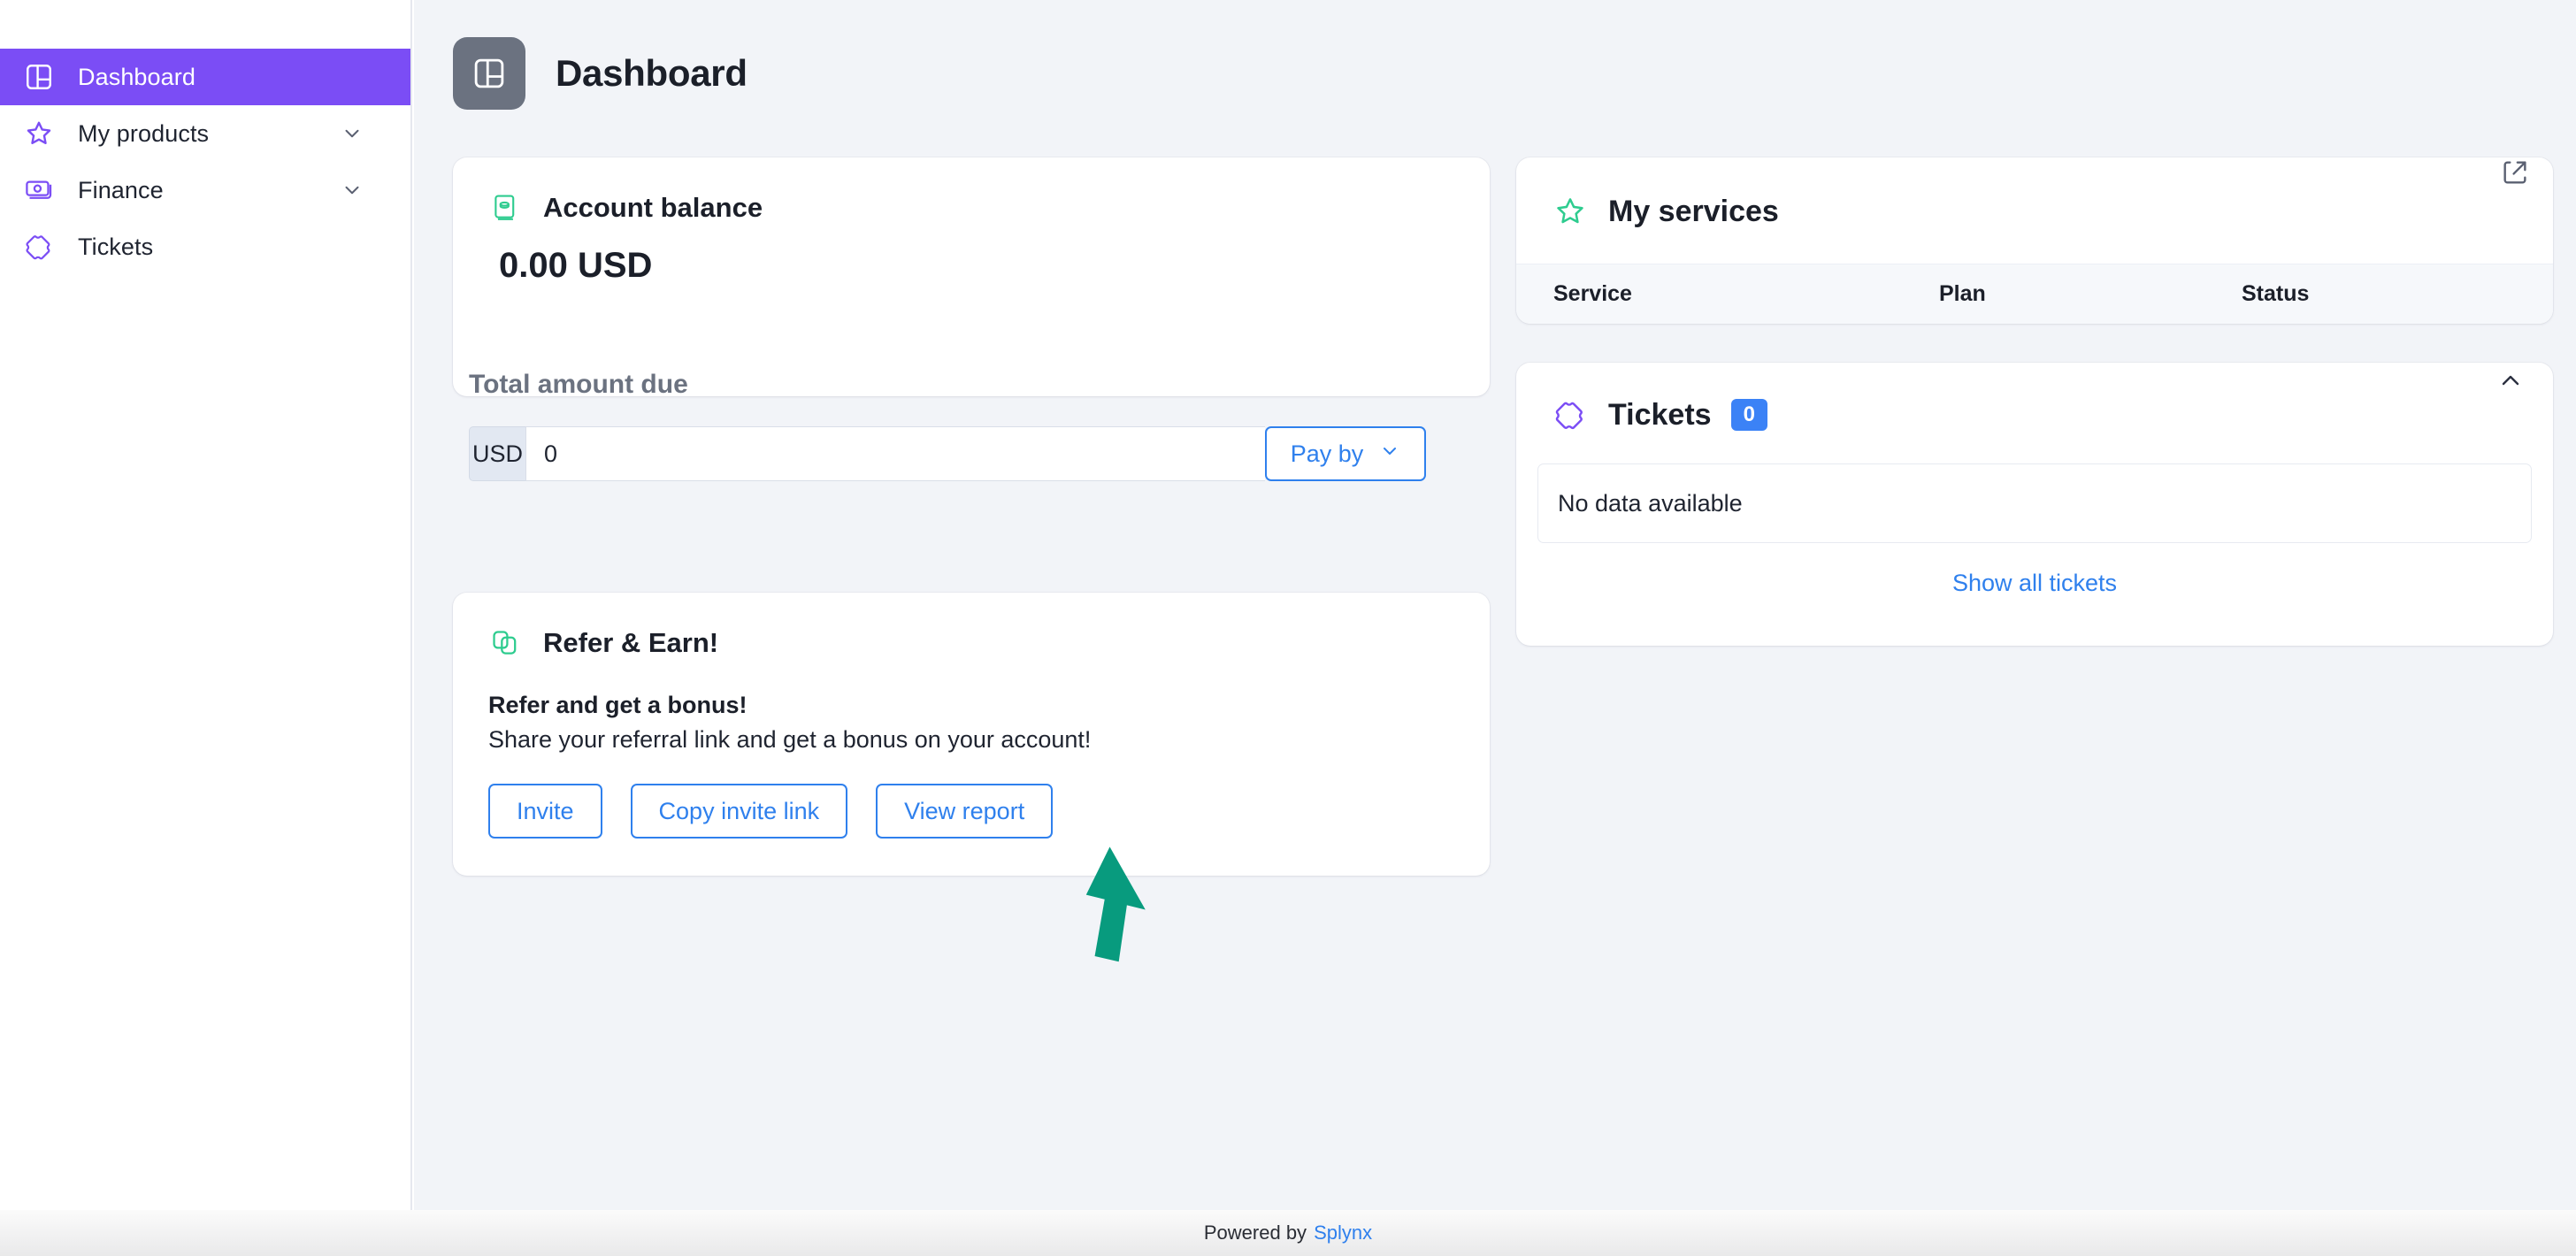 The width and height of the screenshot is (2576, 1256). Describe the element at coordinates (497, 454) in the screenshot. I see `currency-prefix: USD` at that location.